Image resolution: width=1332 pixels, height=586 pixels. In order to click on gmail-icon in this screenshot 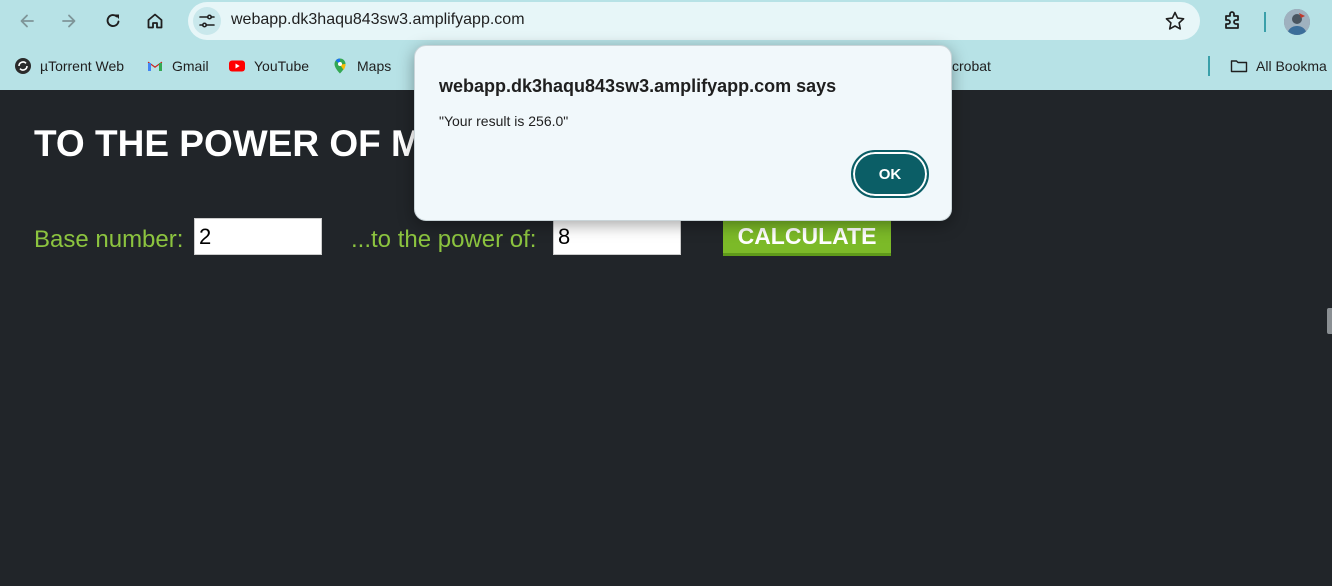, I will do `click(155, 66)`.